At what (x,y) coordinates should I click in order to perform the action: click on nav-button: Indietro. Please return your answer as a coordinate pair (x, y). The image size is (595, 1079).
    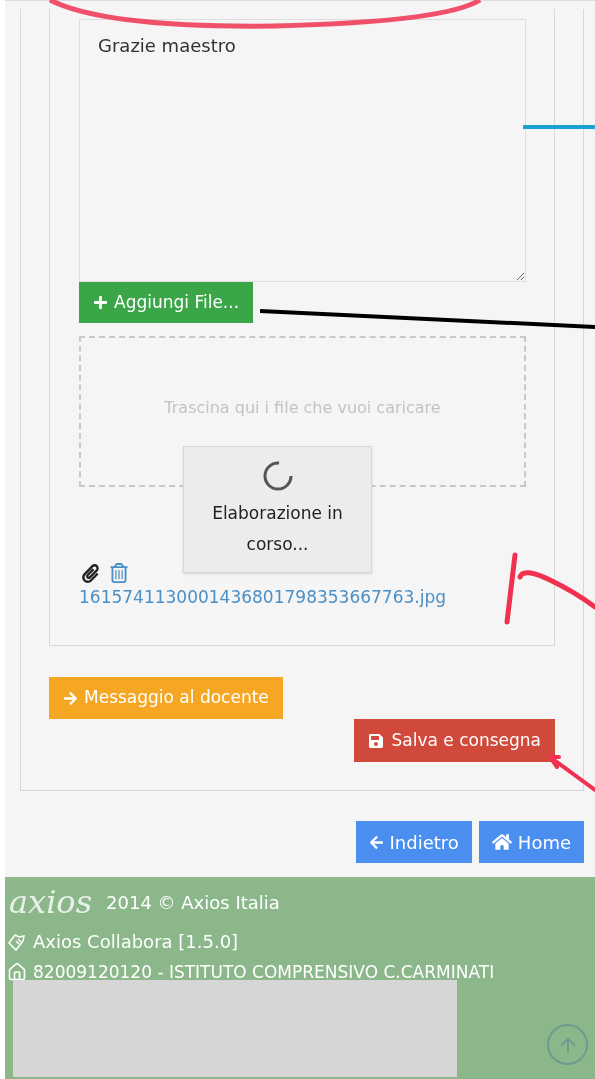
    Looking at the image, I should click on (413, 842).